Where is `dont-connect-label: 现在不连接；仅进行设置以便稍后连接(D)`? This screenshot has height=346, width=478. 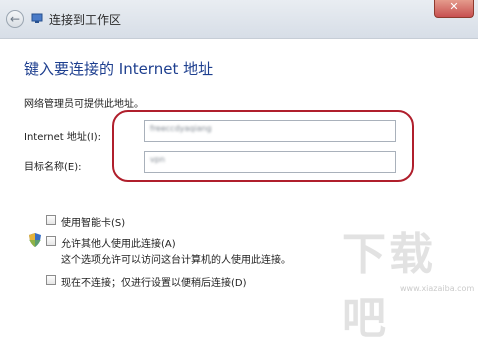 dont-connect-label: 现在不连接；仅进行设置以便稍后连接(D) is located at coordinates (154, 283).